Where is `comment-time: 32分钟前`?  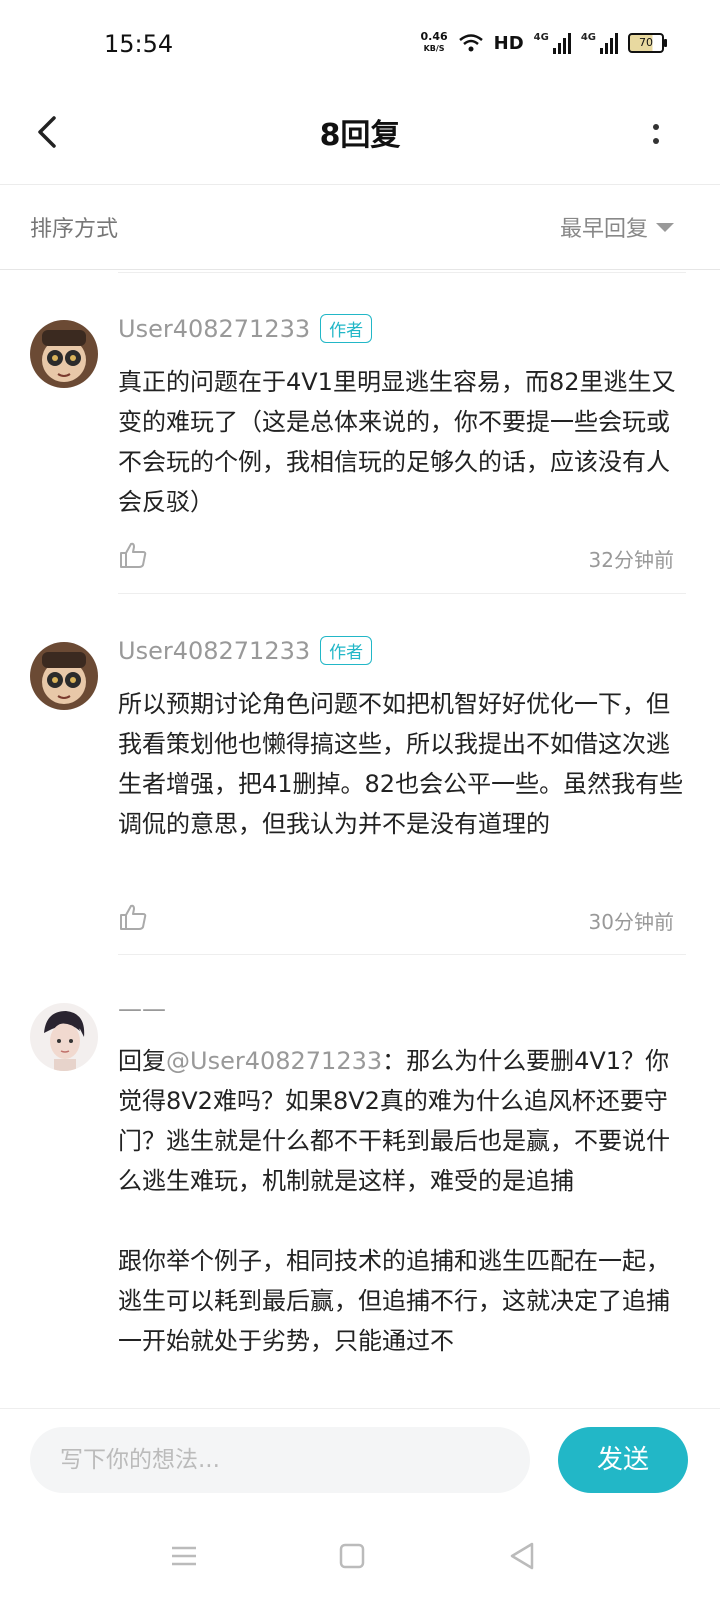 comment-time: 32分钟前 is located at coordinates (631, 560).